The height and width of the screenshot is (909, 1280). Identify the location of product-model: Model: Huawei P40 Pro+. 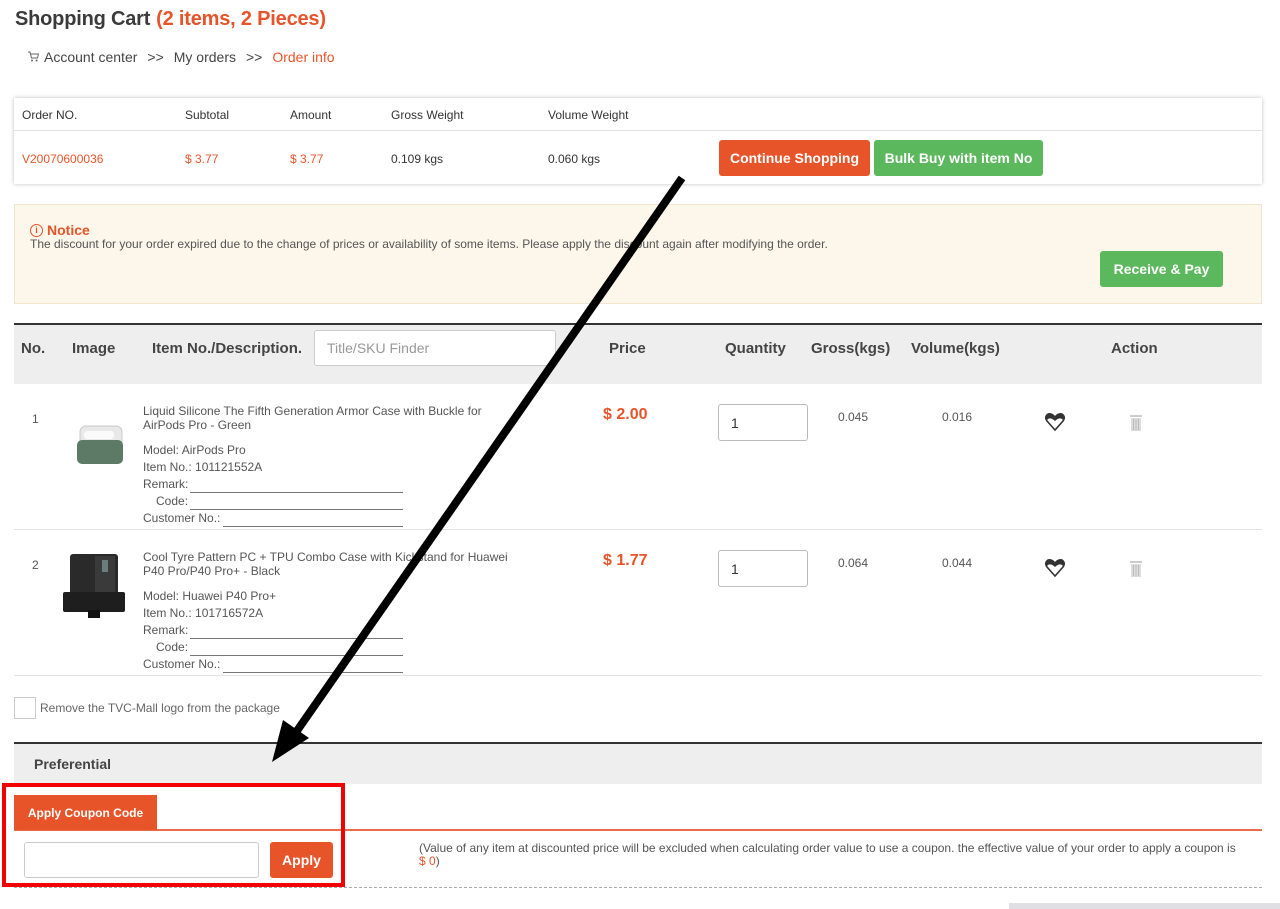
(210, 596).